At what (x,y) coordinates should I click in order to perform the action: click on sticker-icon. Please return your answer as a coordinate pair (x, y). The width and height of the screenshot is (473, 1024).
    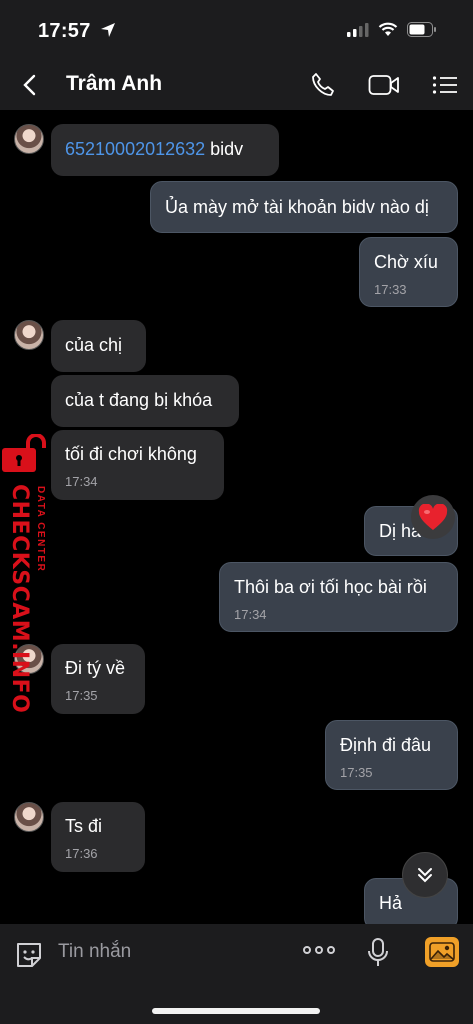
    Looking at the image, I should click on (29, 957).